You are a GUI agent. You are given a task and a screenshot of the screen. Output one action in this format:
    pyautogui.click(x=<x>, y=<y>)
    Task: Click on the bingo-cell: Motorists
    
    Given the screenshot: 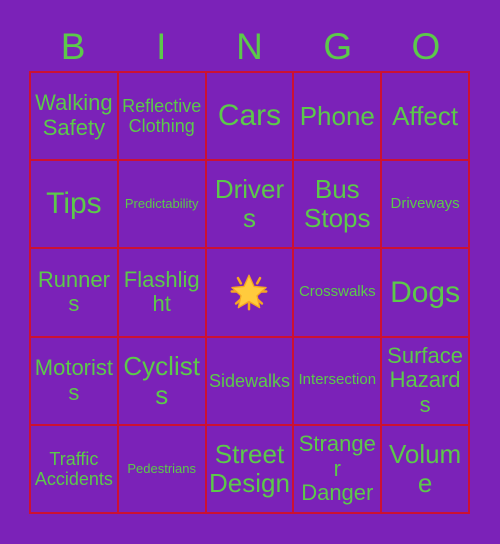 What is the action you would take?
    pyautogui.click(x=75, y=381)
    